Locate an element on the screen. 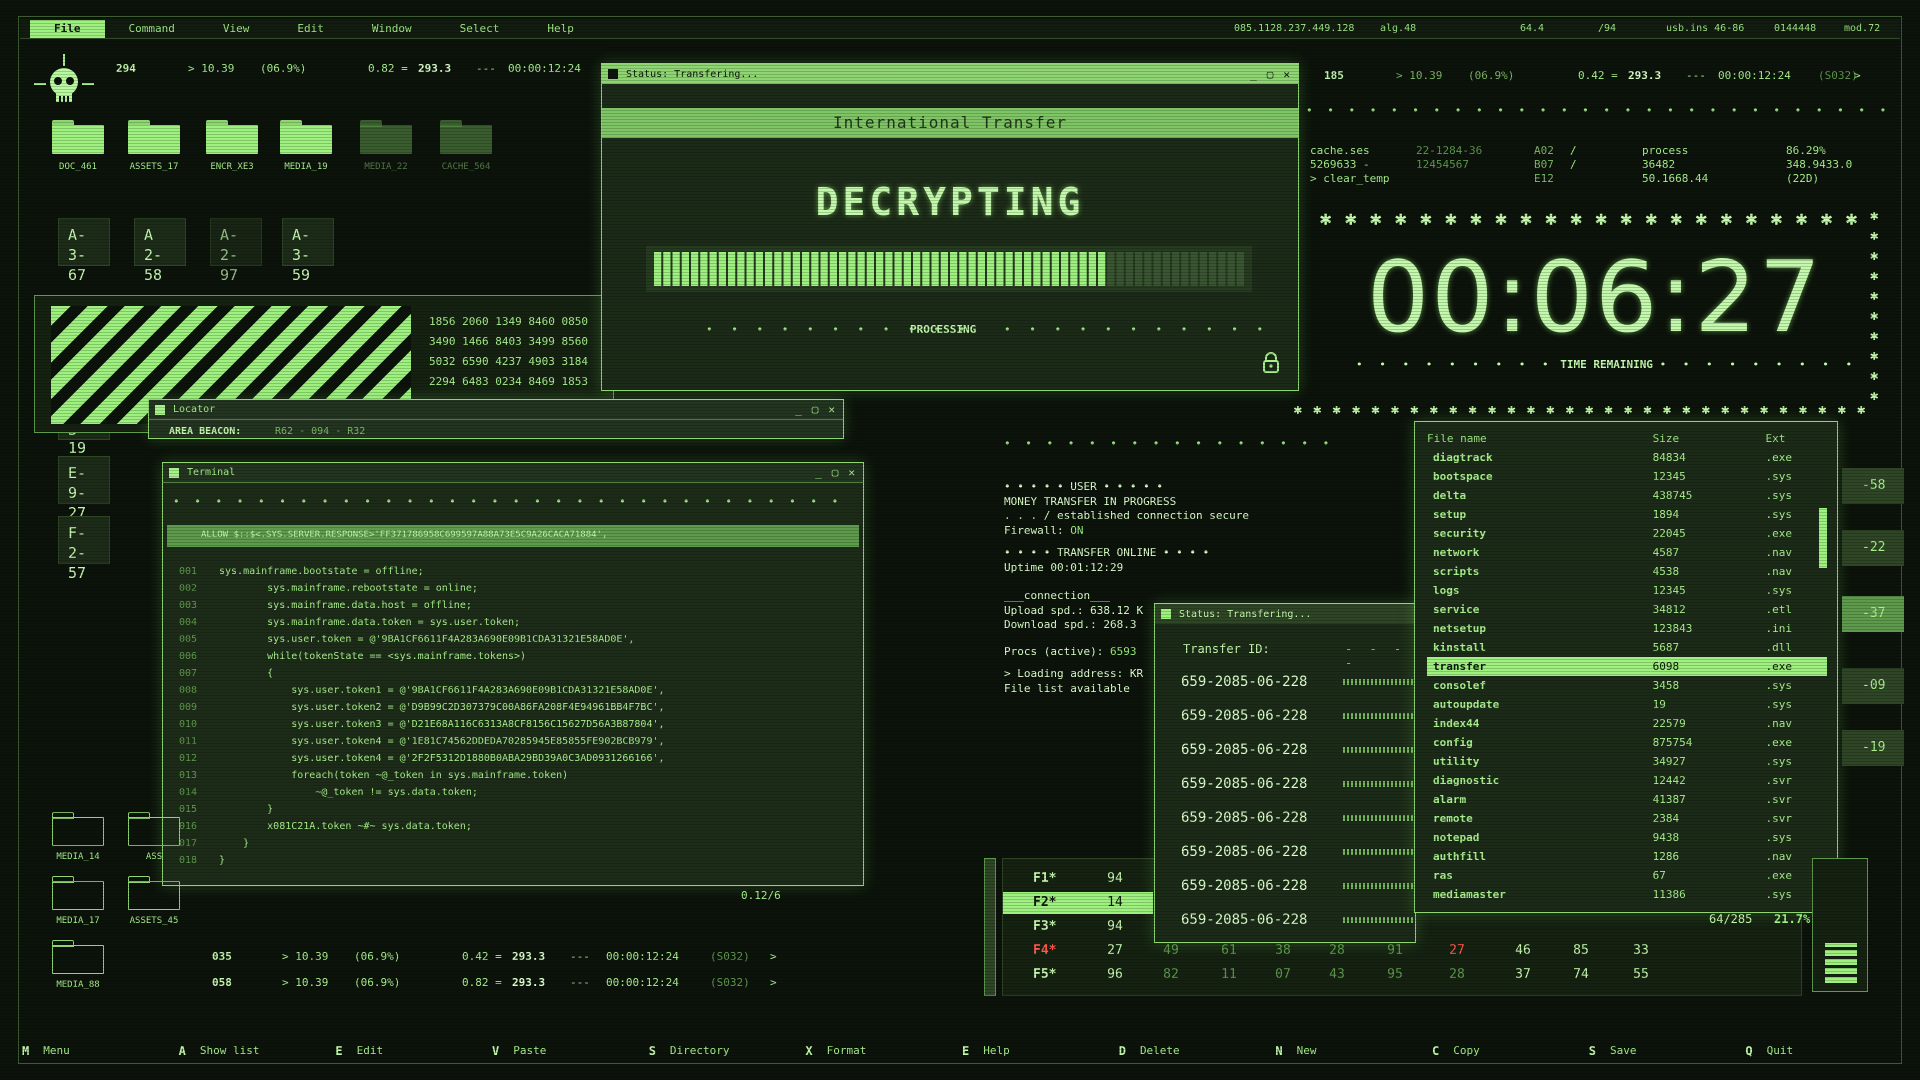  shortcut-help: E Help is located at coordinates (1038, 1051).